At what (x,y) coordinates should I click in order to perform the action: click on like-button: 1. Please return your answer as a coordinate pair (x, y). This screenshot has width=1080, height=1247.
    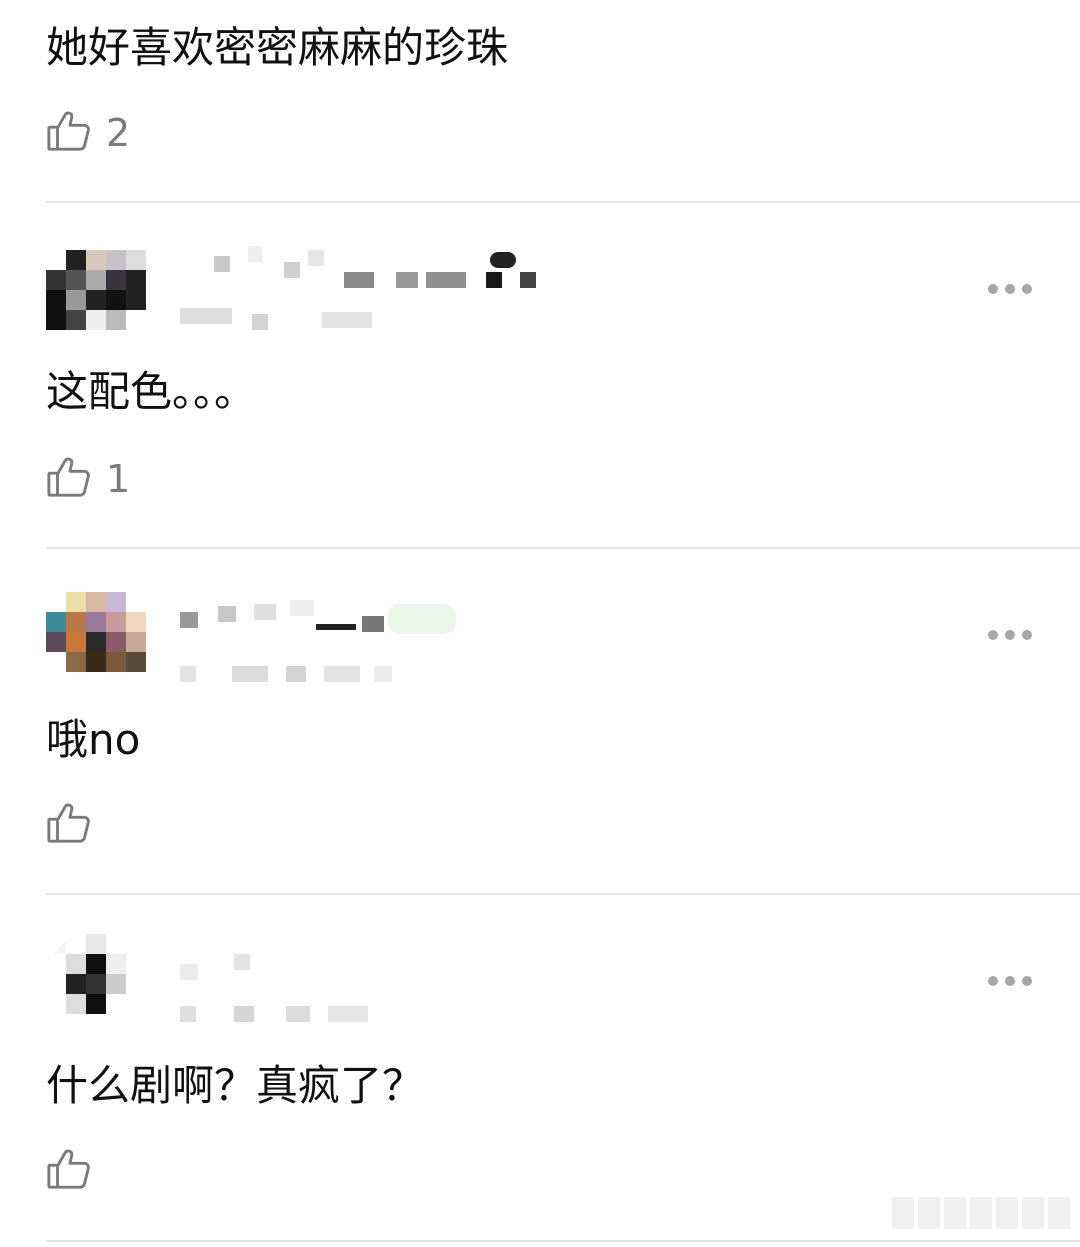
    Looking at the image, I should click on (88, 479).